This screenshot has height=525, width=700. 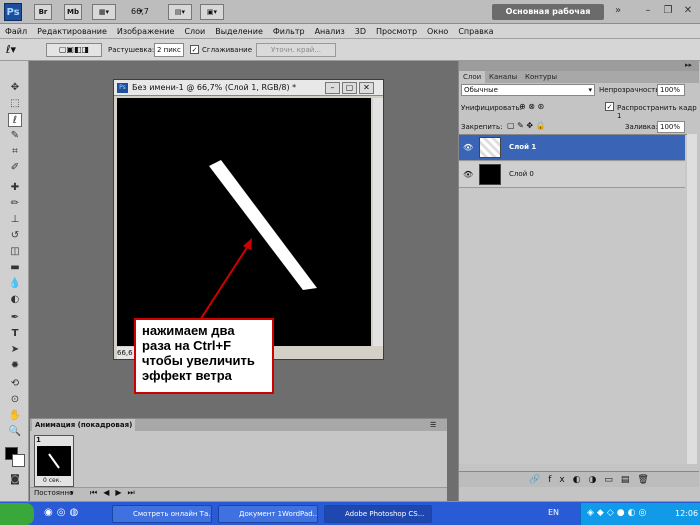 What do you see at coordinates (579, 77) in the screenshot?
I see `panel-tabs: Слои Каналы Контуры` at bounding box center [579, 77].